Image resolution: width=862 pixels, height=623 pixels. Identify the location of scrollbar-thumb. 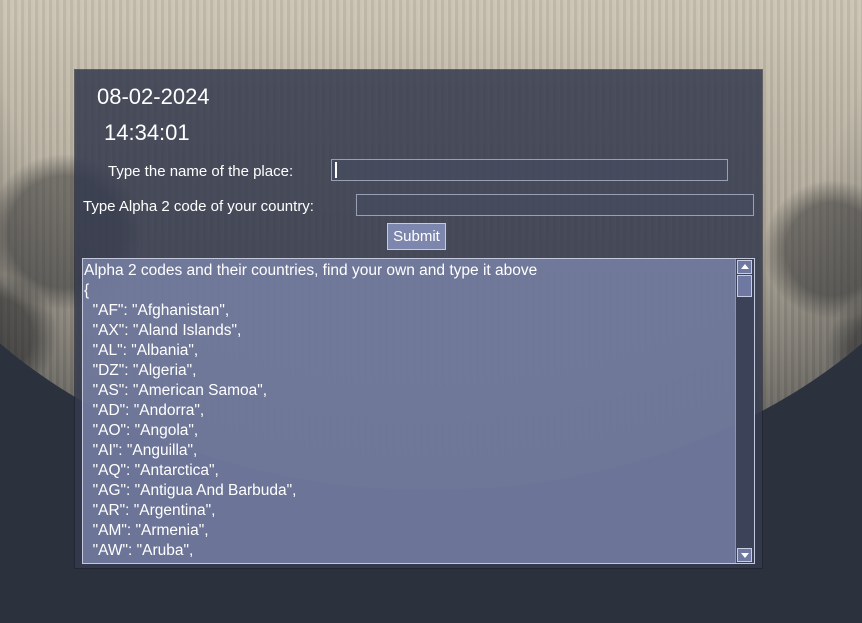
(744, 286).